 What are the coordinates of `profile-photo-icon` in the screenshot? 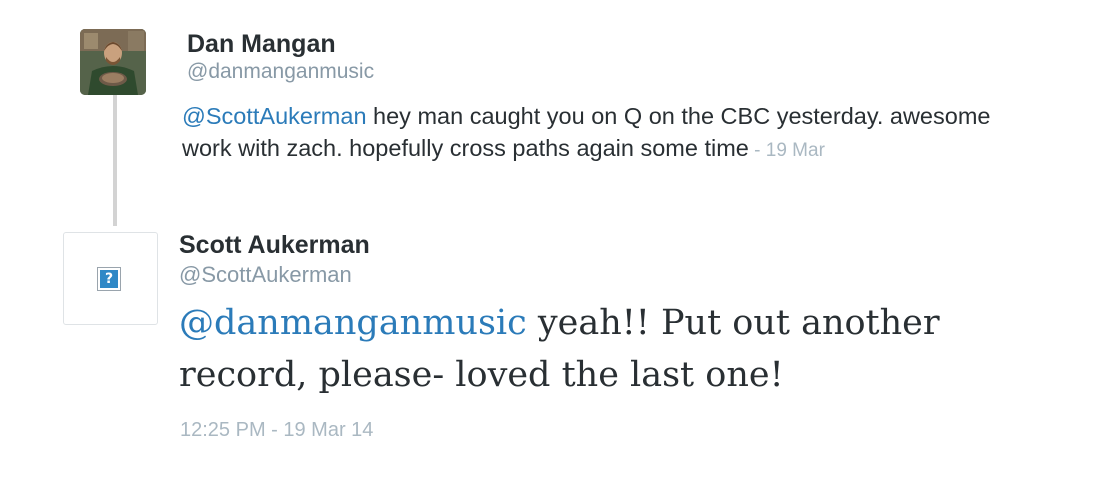 It's located at (113, 62).